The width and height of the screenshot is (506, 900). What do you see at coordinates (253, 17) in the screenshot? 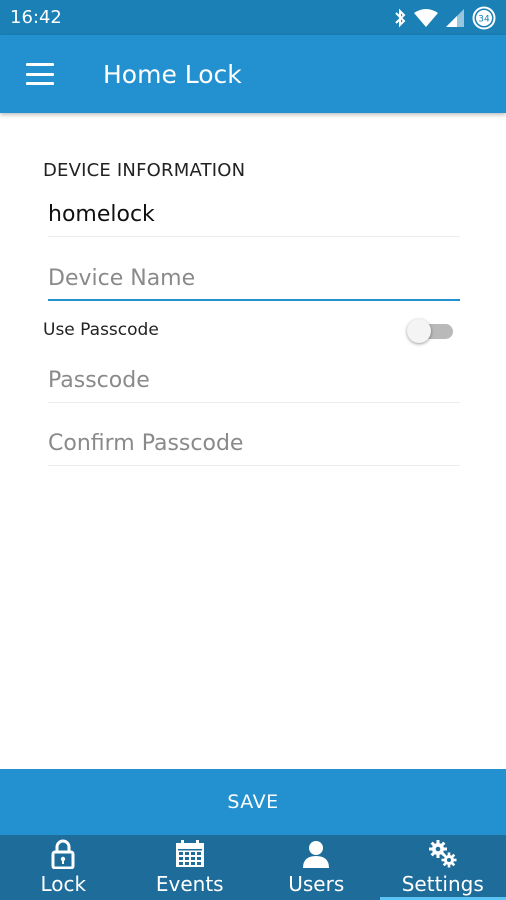
I see `status-bar: 16:42 34` at bounding box center [253, 17].